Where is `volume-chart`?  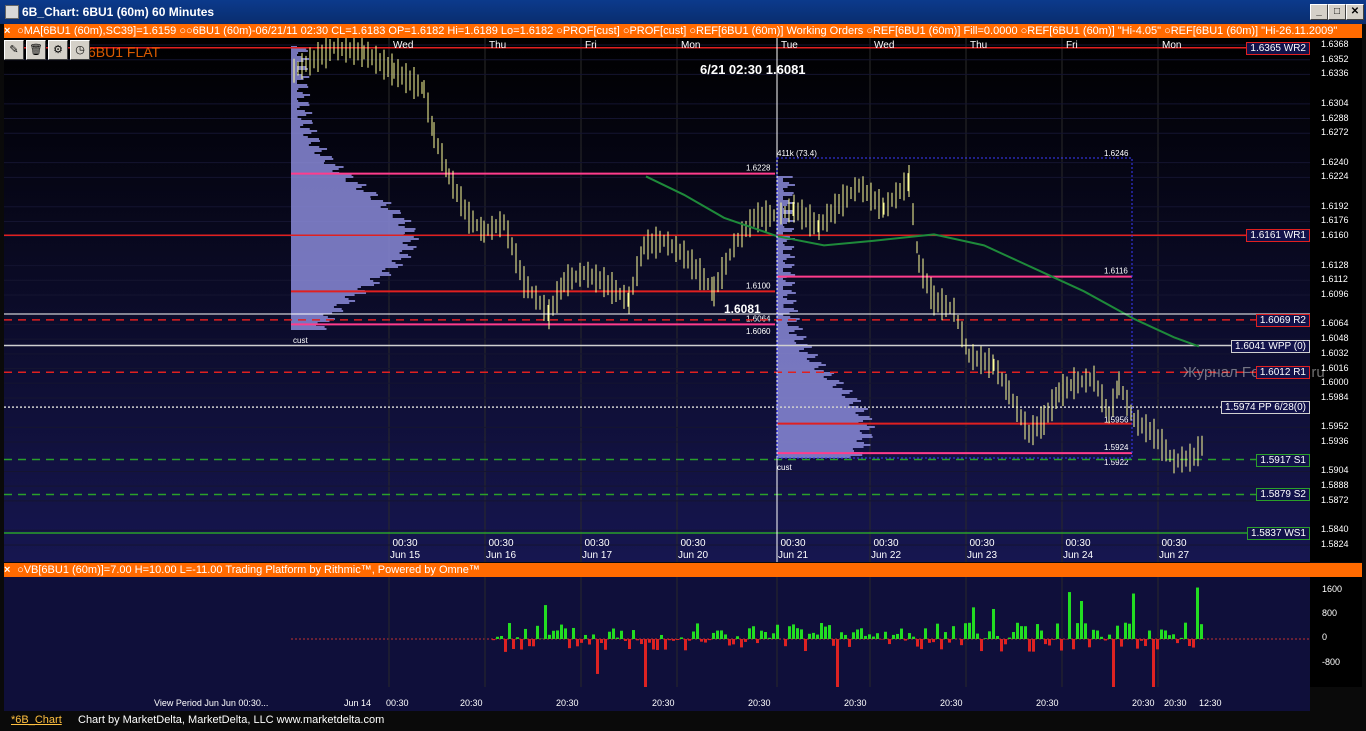
volume-chart is located at coordinates (683, 632).